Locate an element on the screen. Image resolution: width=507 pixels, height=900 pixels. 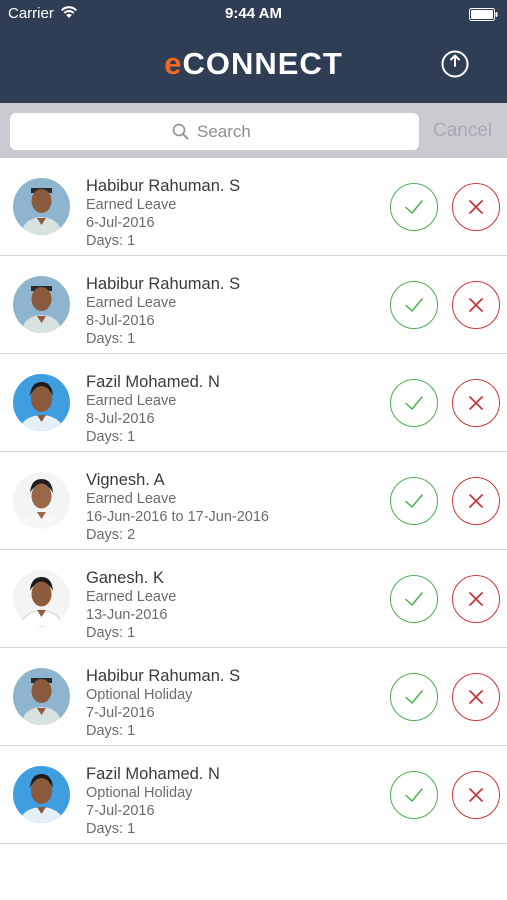
employee-name: Vignesh. A is located at coordinates (125, 480).